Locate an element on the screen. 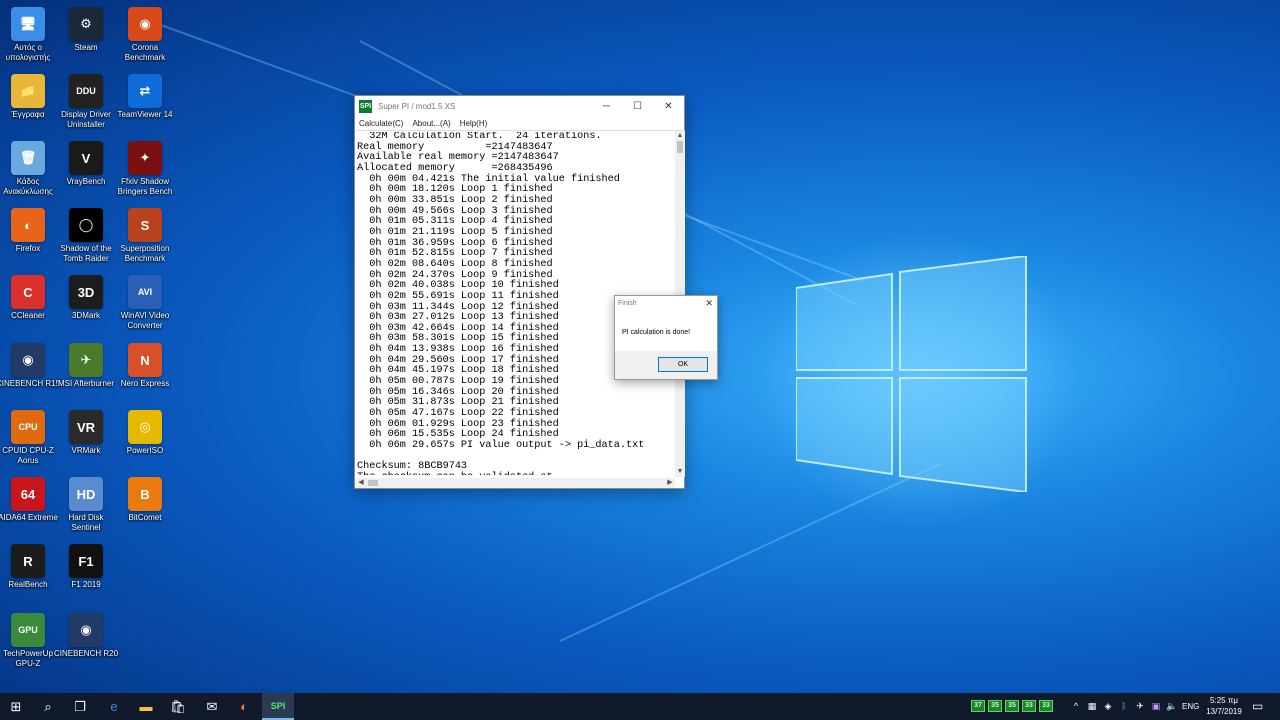  superpi-menubar: Calculate(C) About...(A) Help(H) is located at coordinates (519, 123).